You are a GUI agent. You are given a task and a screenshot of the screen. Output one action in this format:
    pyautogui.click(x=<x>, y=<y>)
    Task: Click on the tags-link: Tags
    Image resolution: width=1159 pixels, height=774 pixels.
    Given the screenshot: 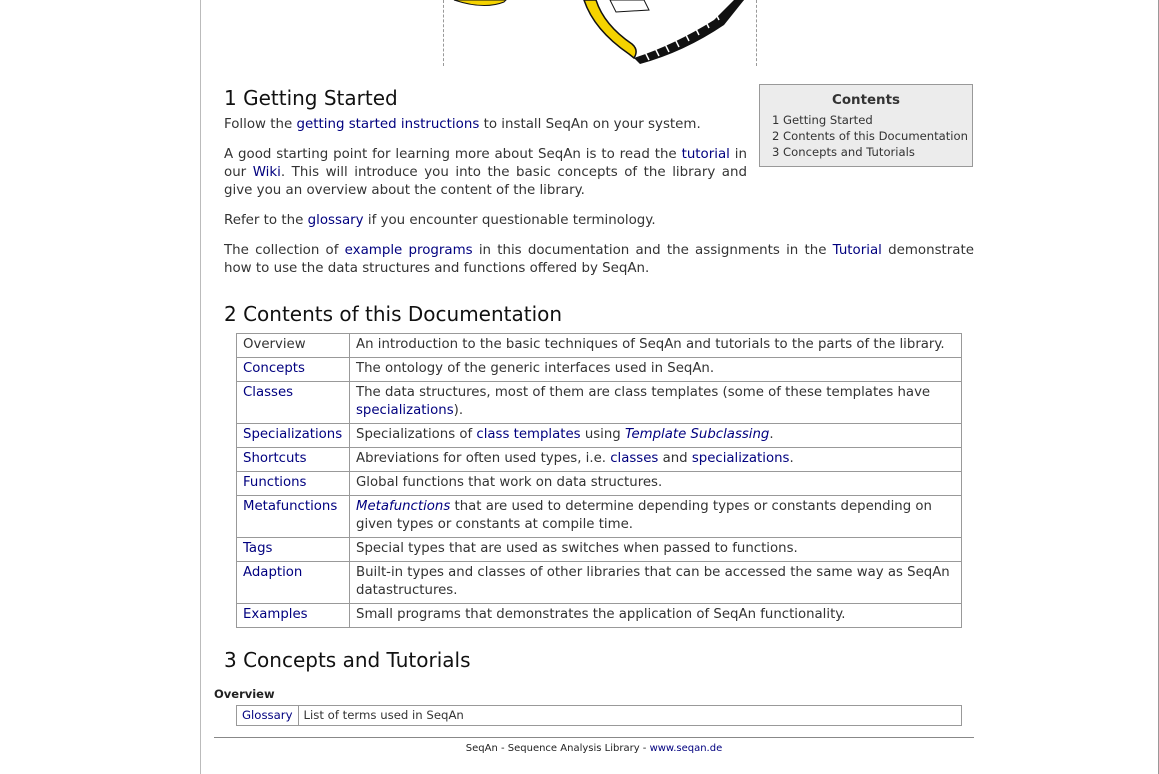 What is the action you would take?
    pyautogui.click(x=257, y=548)
    